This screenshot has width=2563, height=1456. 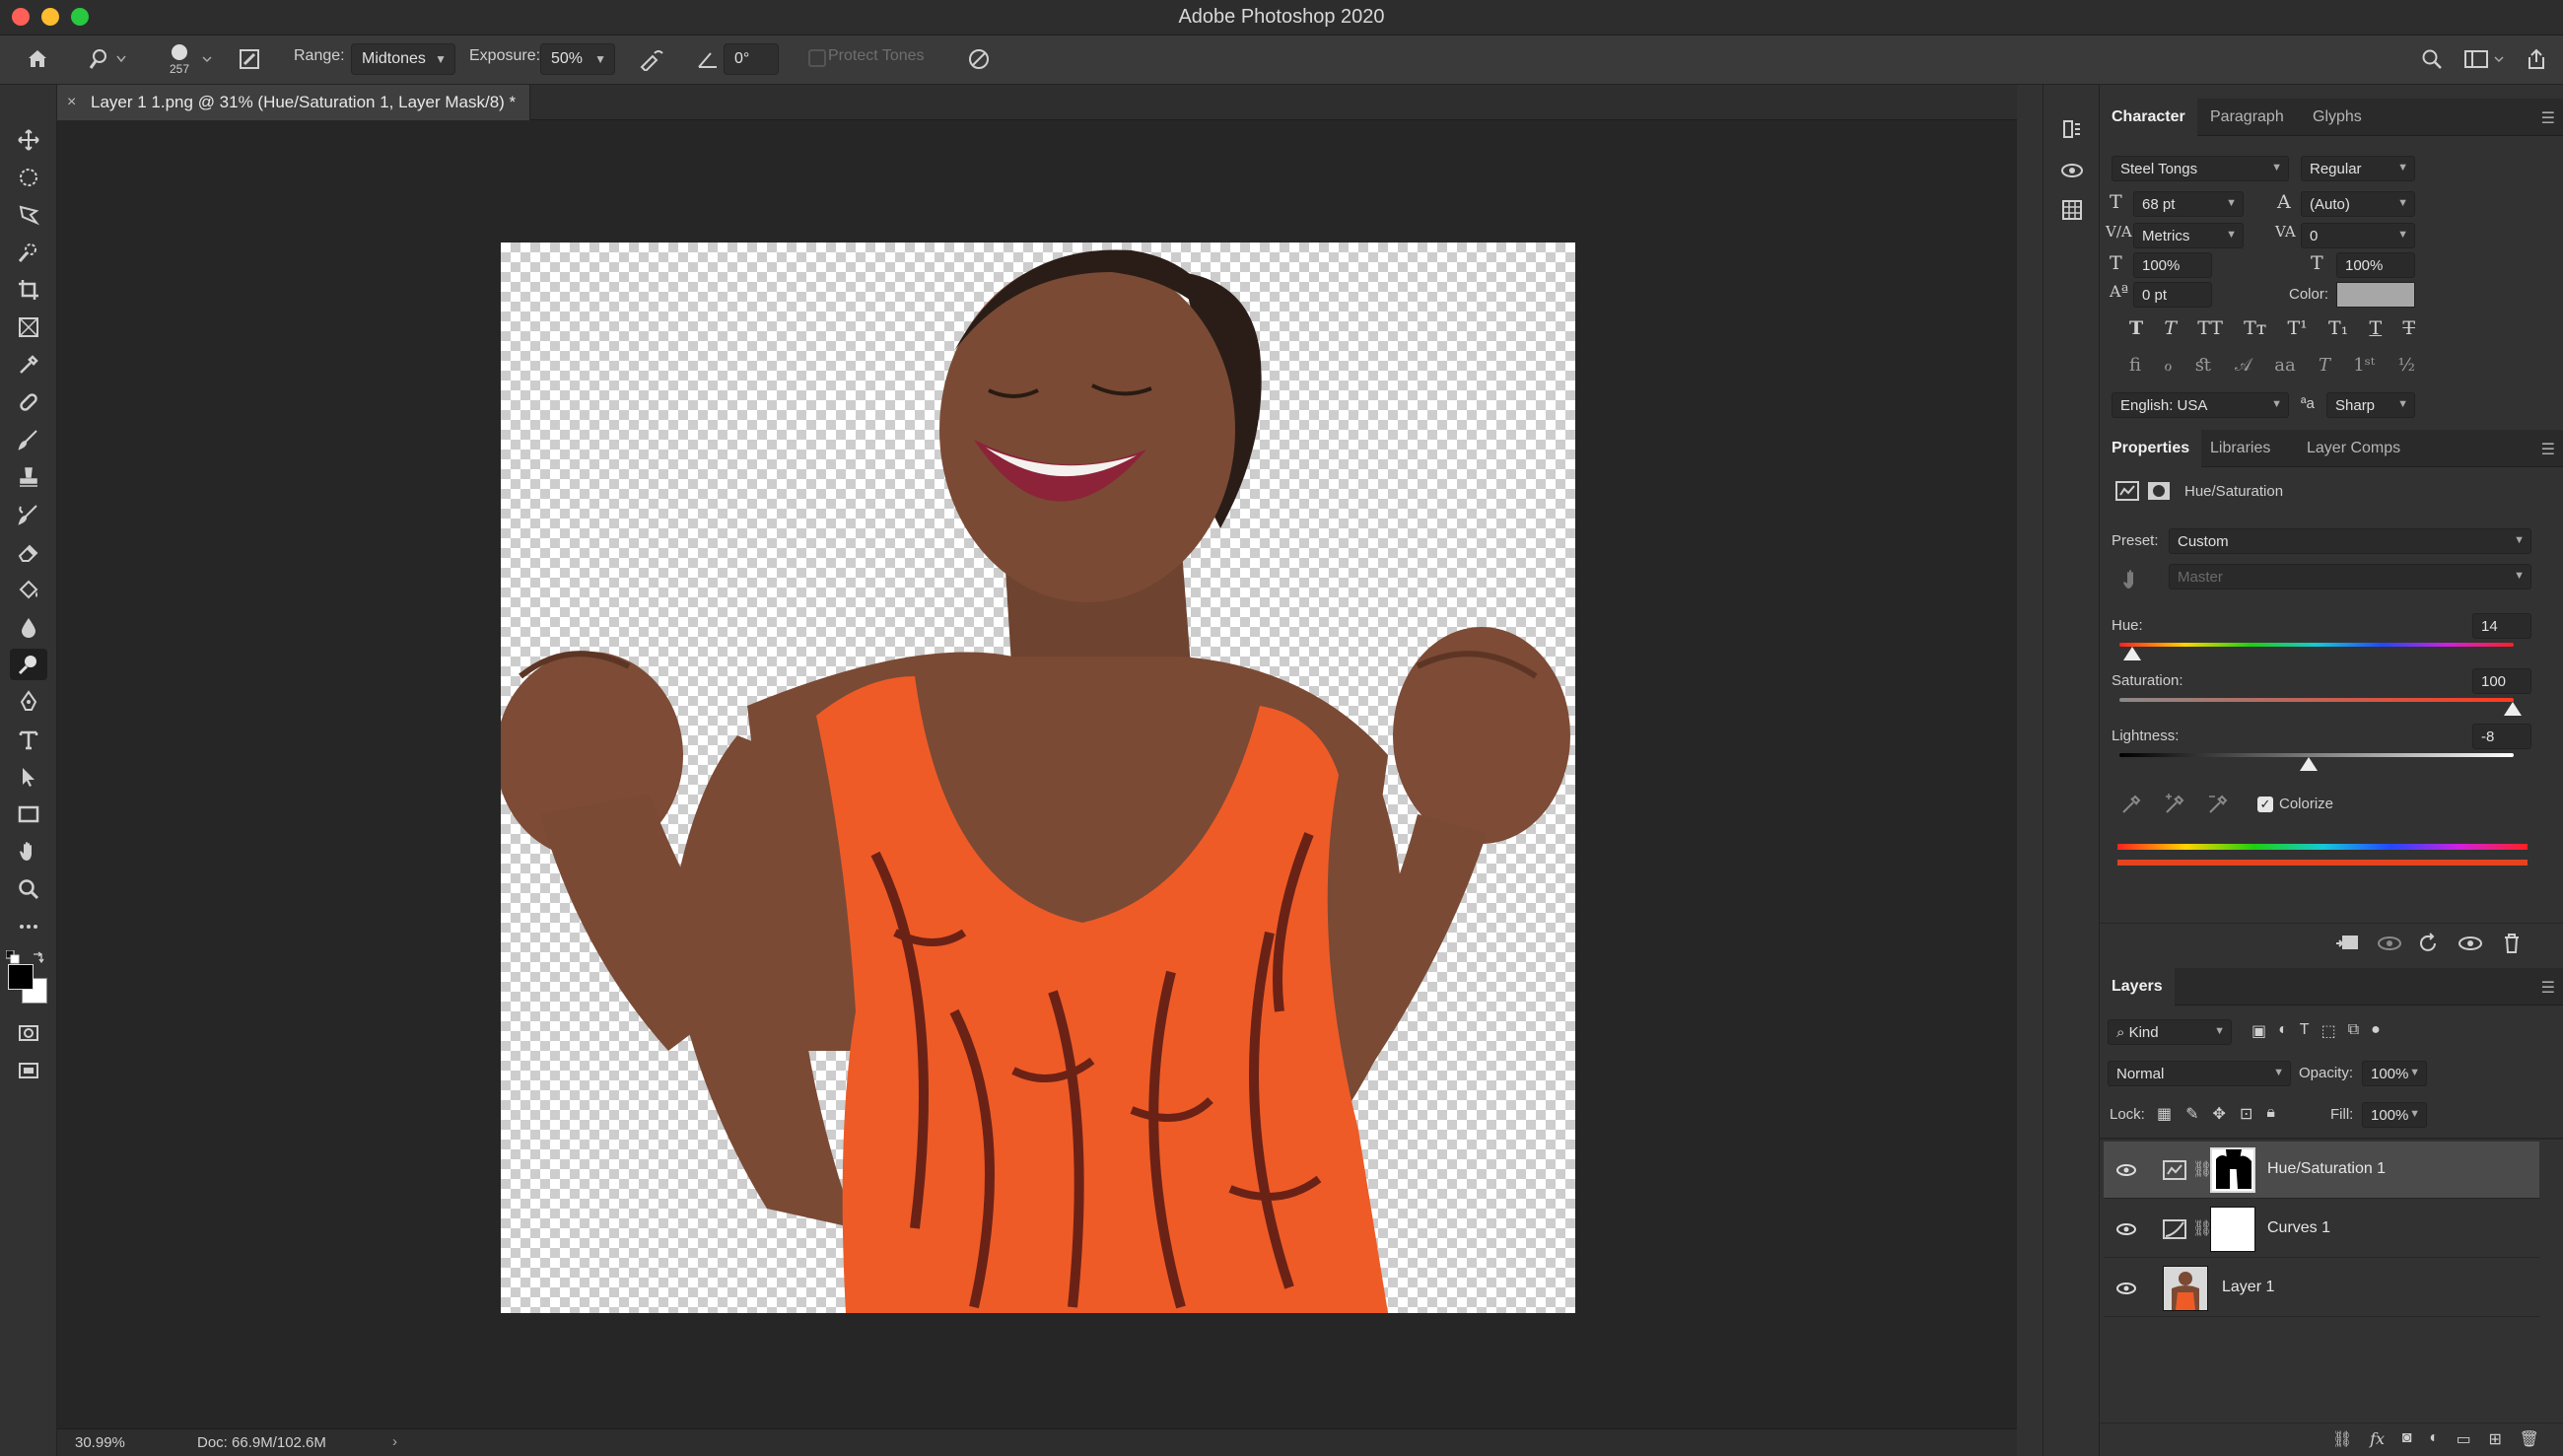 What do you see at coordinates (28, 365) in the screenshot?
I see `eyedropper-tool-icon` at bounding box center [28, 365].